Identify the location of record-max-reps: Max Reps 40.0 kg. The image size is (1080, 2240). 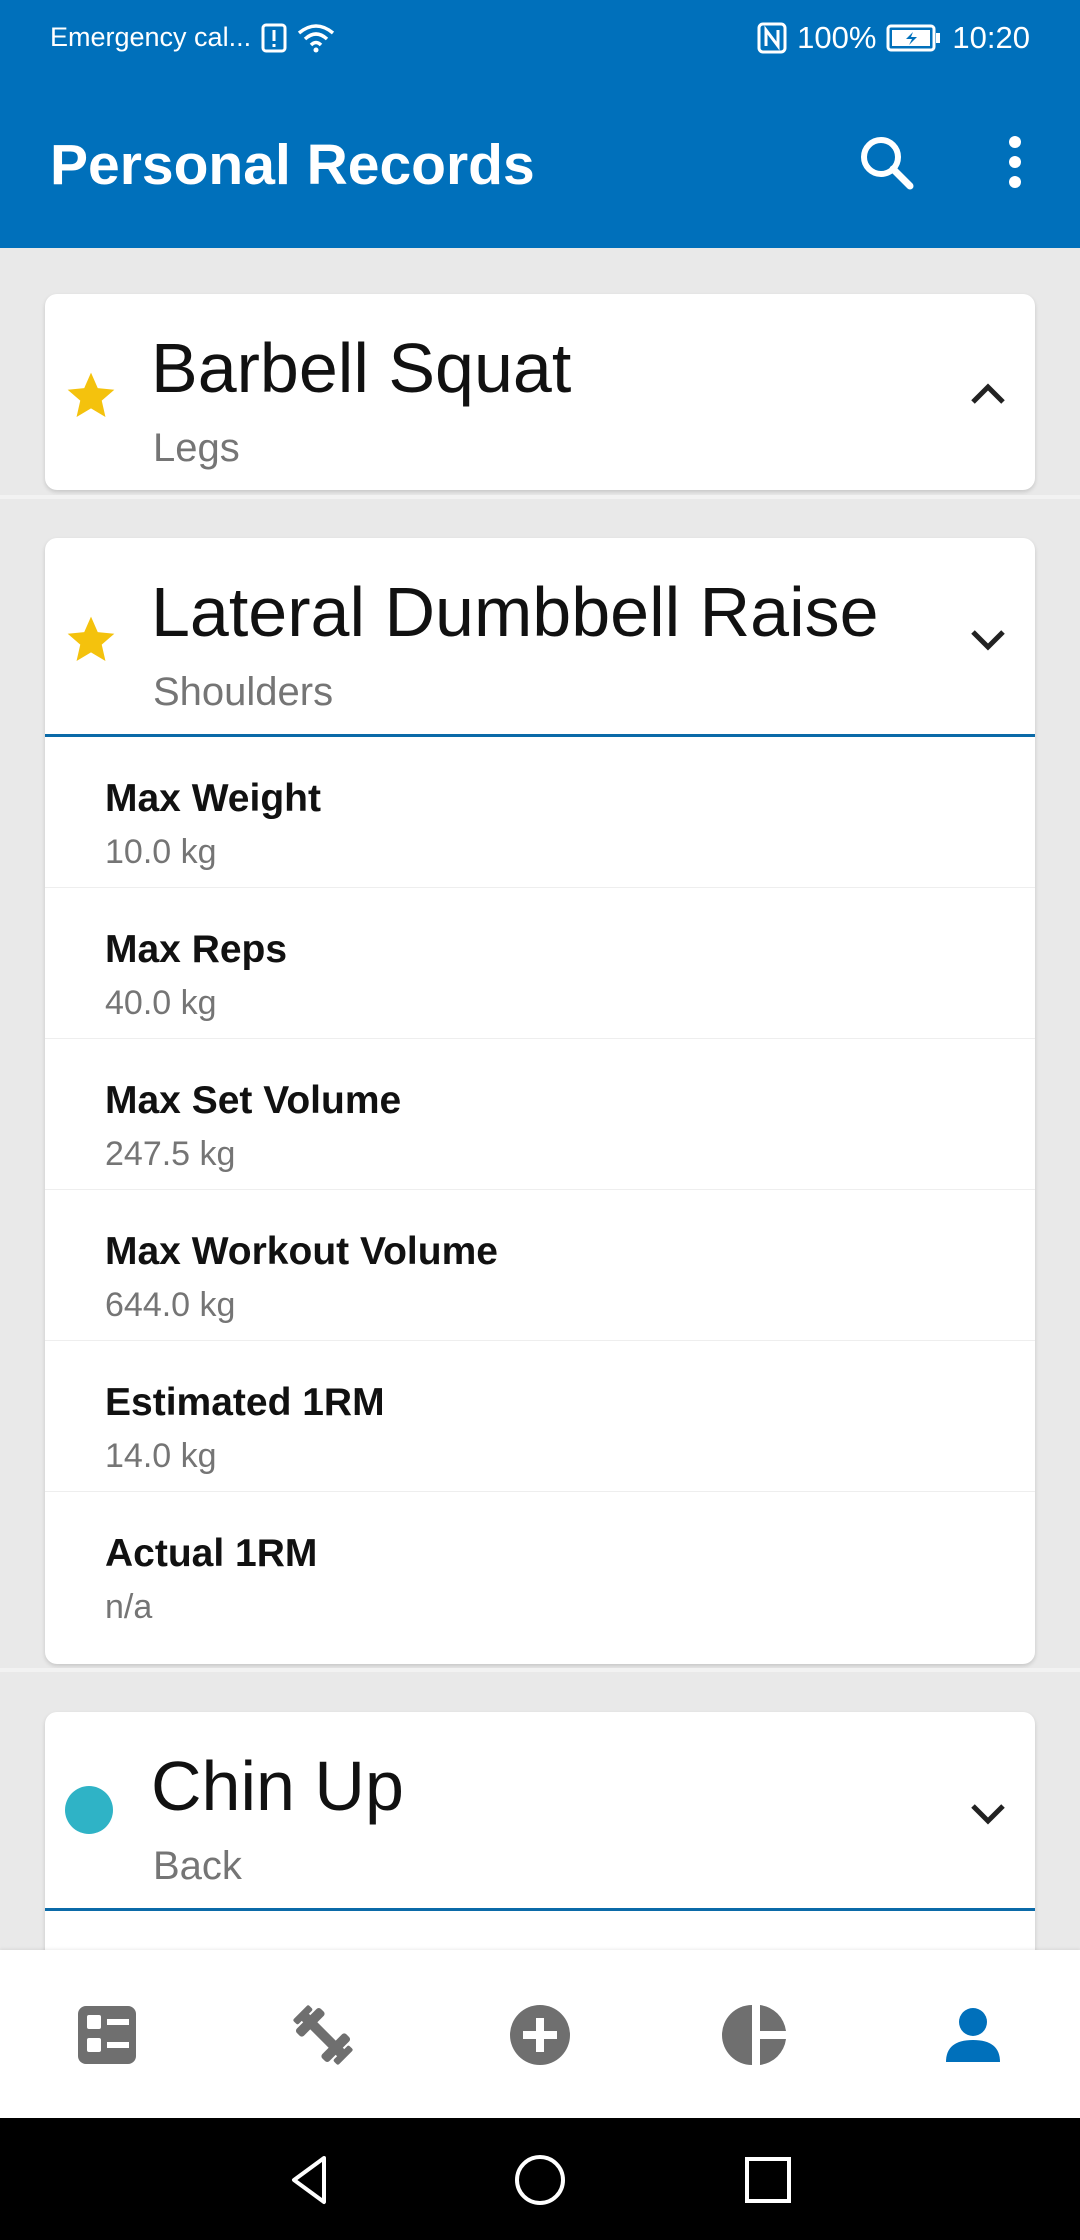
(540, 963).